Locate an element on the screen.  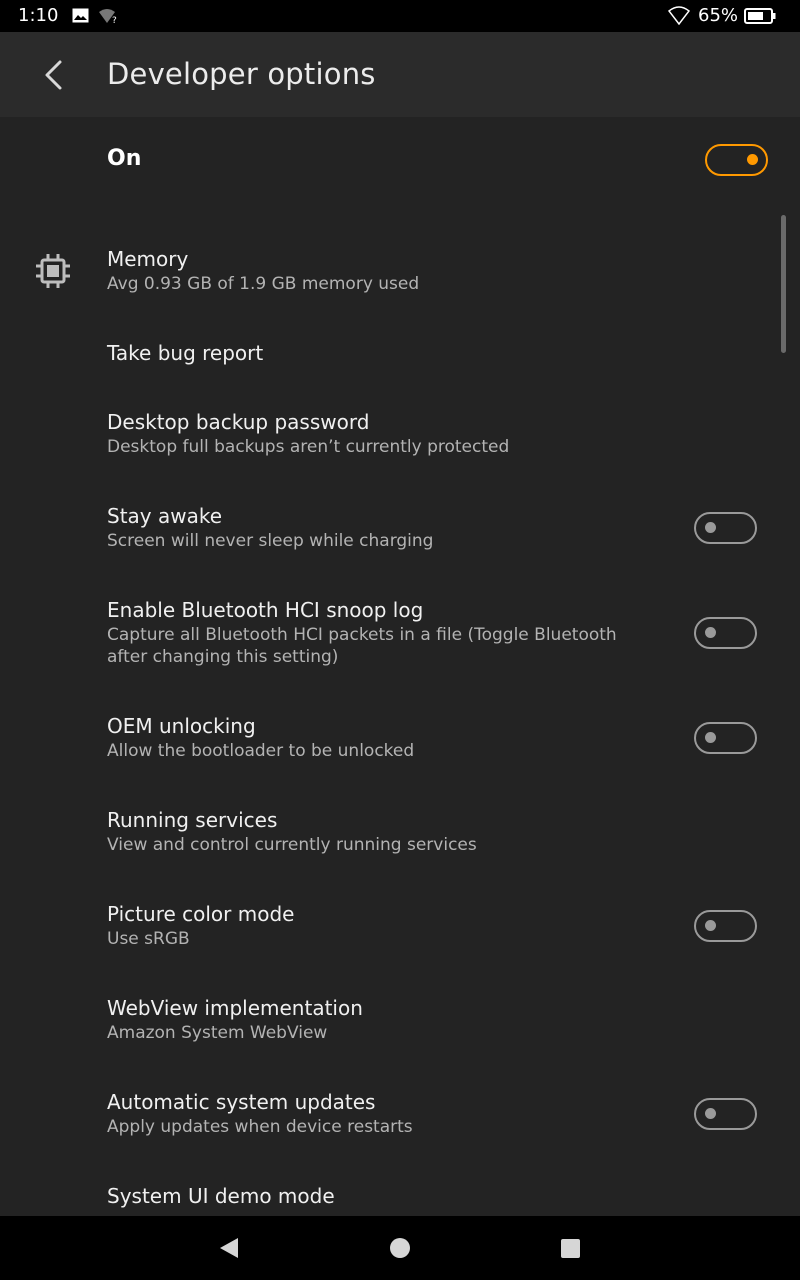
app-bar: Developer options is located at coordinates (400, 74).